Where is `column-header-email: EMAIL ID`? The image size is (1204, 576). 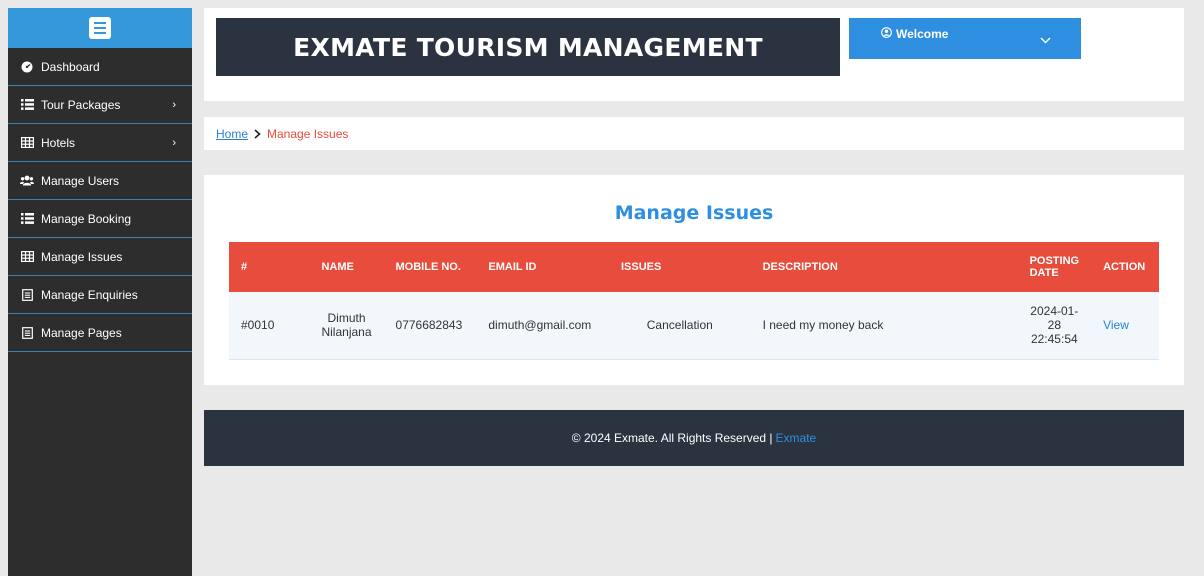
column-header-email: EMAIL ID is located at coordinates (512, 267).